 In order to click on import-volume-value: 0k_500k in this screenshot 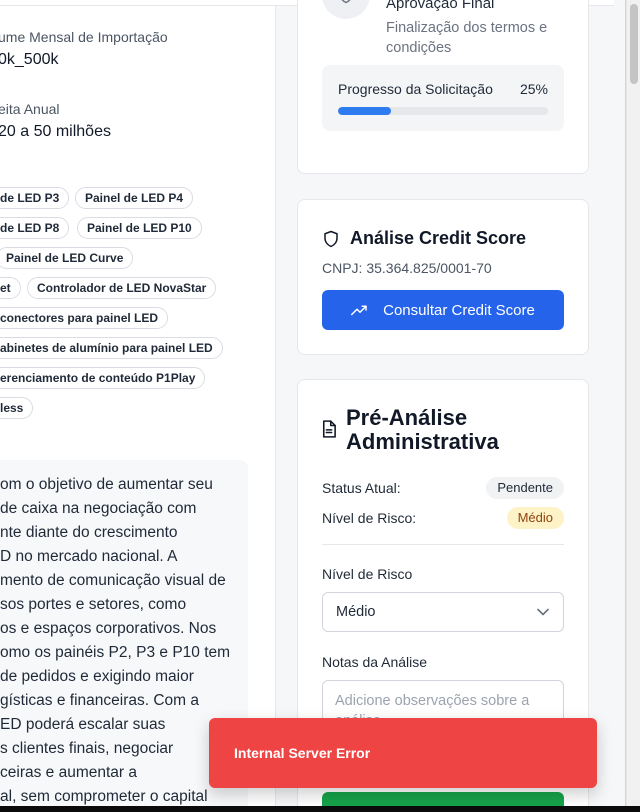, I will do `click(29, 59)`.